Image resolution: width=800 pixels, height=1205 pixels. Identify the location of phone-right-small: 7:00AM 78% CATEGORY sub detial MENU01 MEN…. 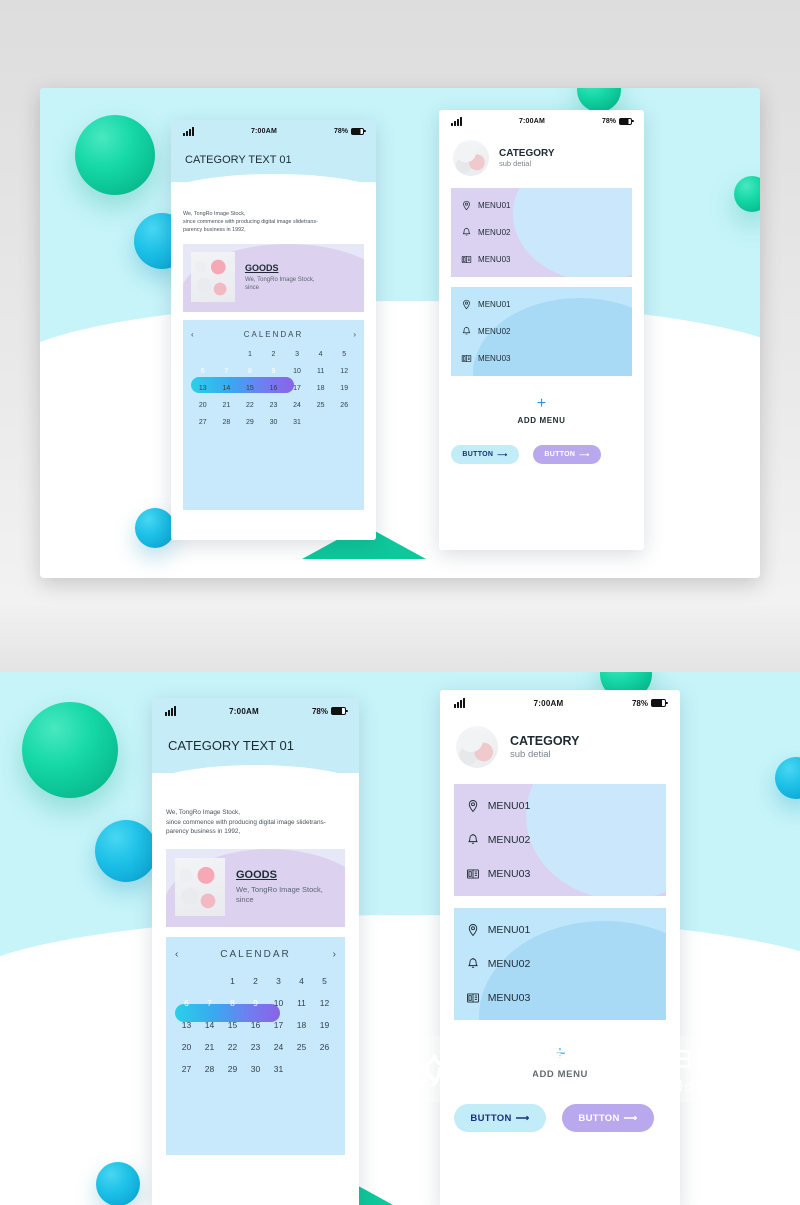
(541, 330).